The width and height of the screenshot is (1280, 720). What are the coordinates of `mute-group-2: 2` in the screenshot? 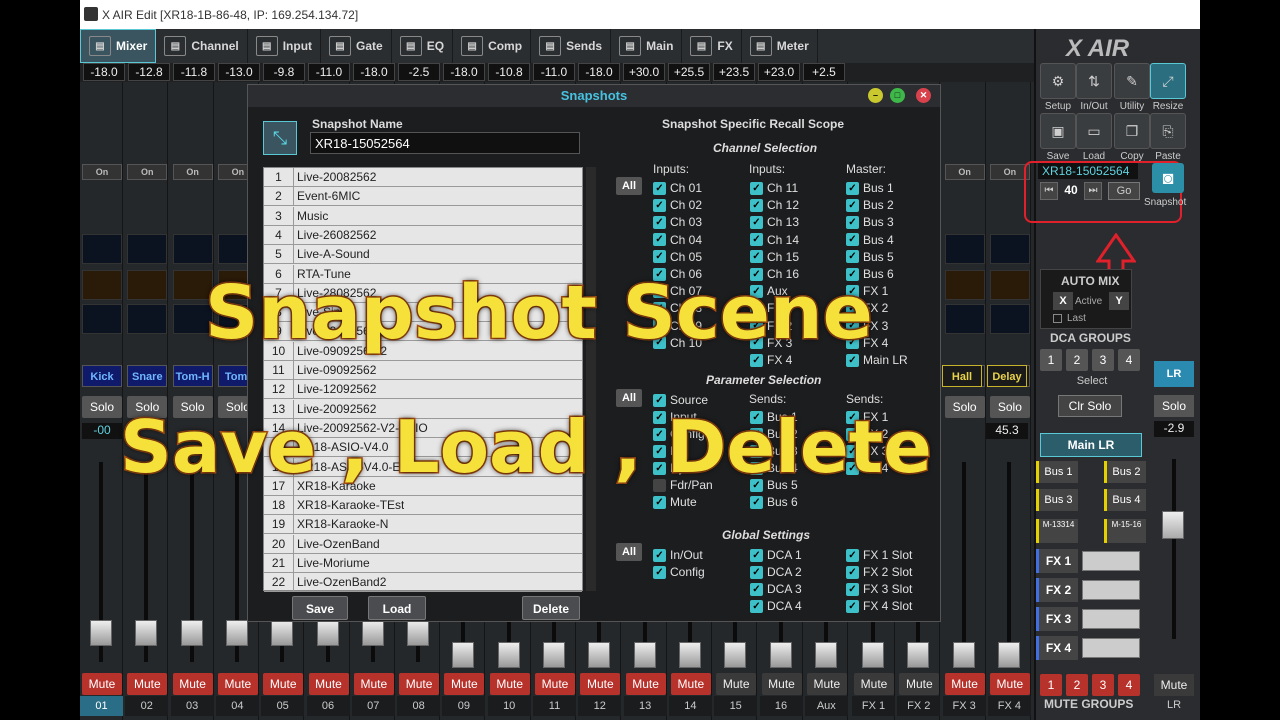 It's located at (1077, 685).